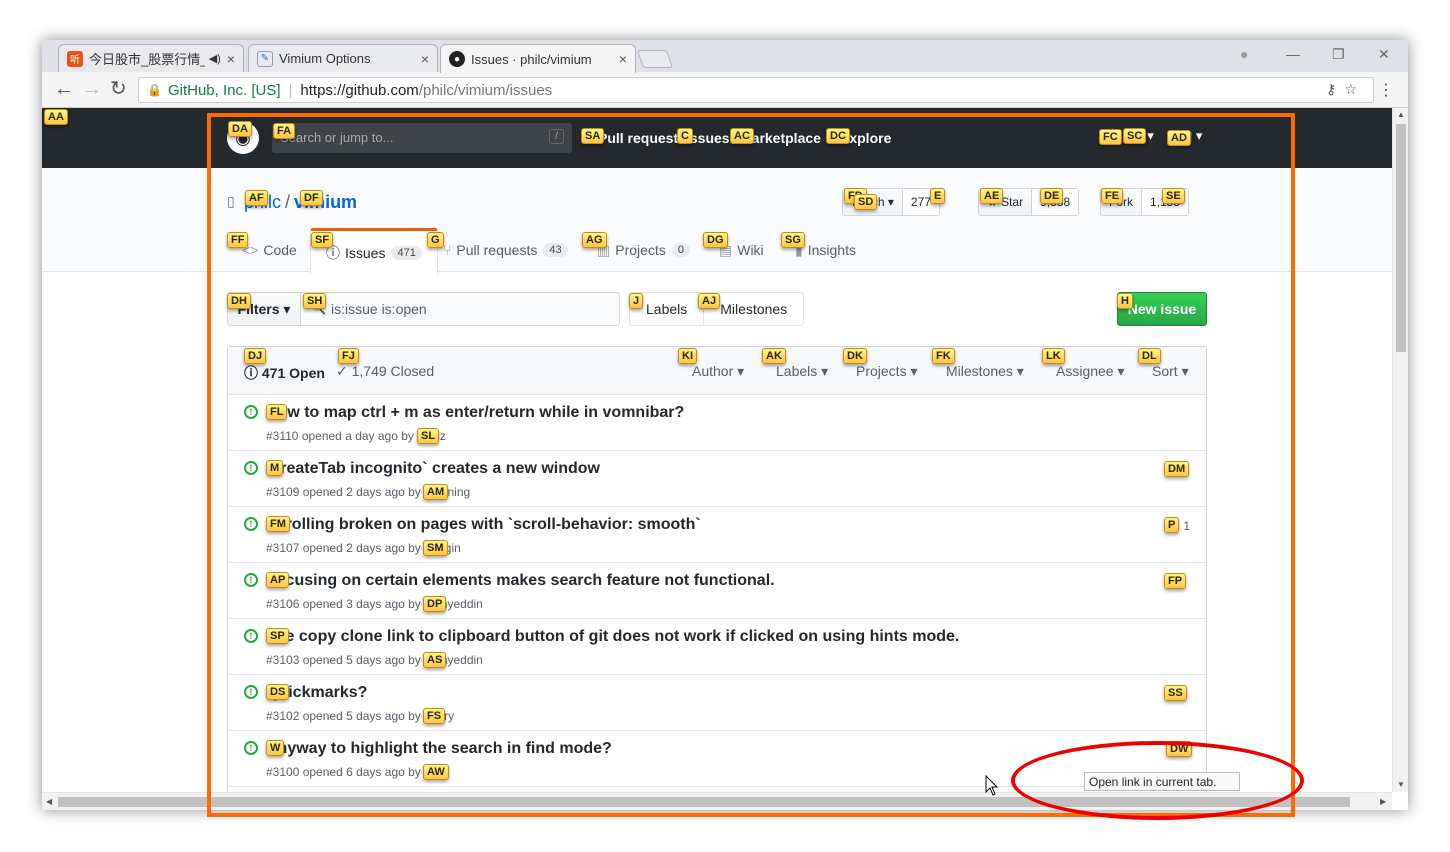  What do you see at coordinates (1162, 781) in the screenshot?
I see `link-tooltip: Open link in current tab.` at bounding box center [1162, 781].